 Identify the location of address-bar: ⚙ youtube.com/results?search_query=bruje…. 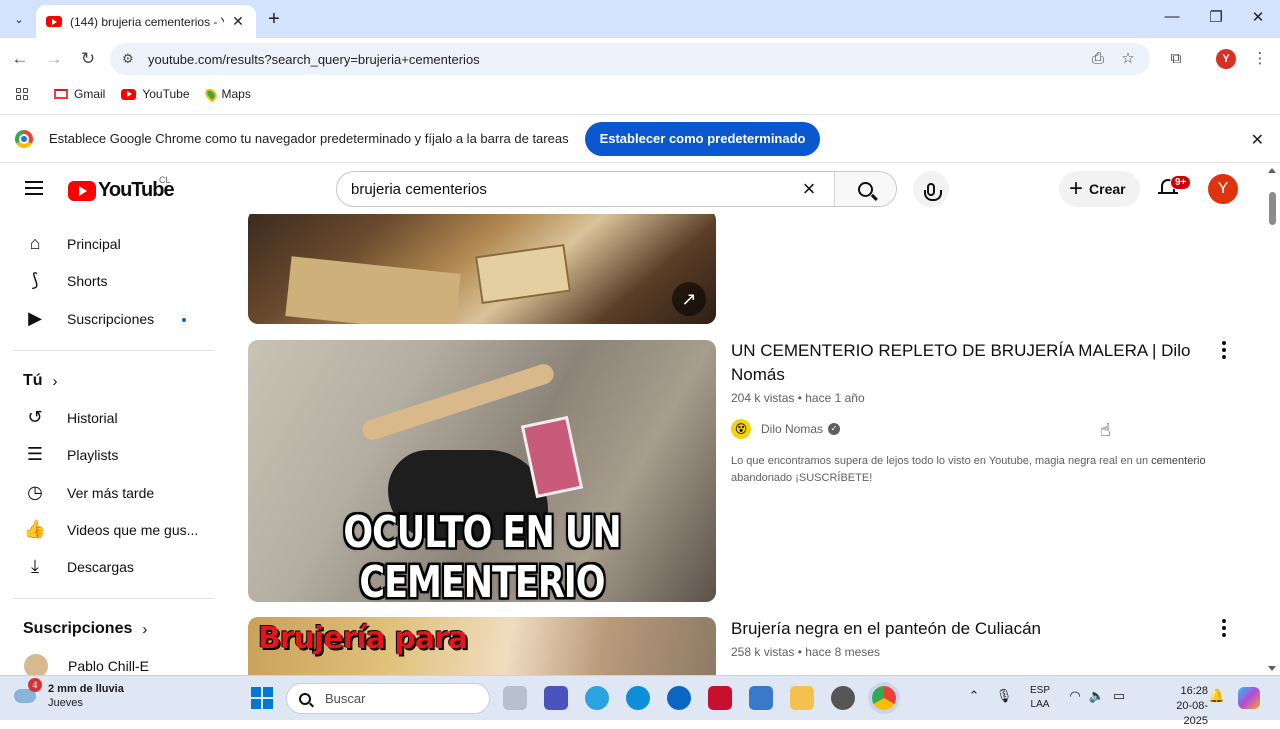
(630, 59).